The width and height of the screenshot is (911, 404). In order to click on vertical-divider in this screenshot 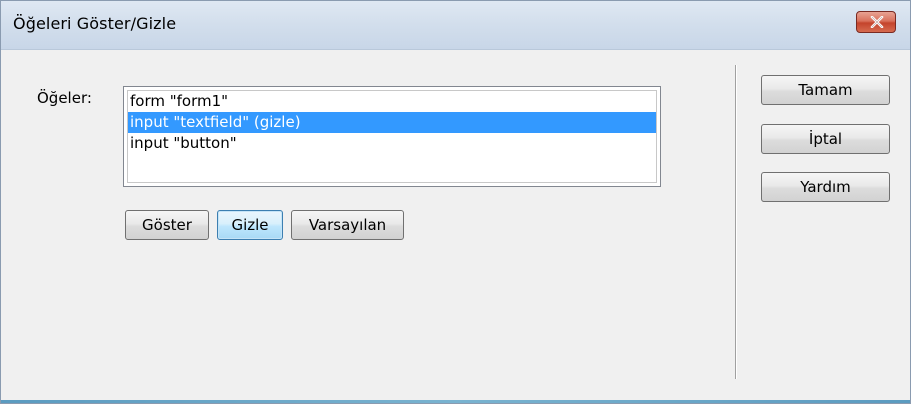, I will do `click(735, 222)`.